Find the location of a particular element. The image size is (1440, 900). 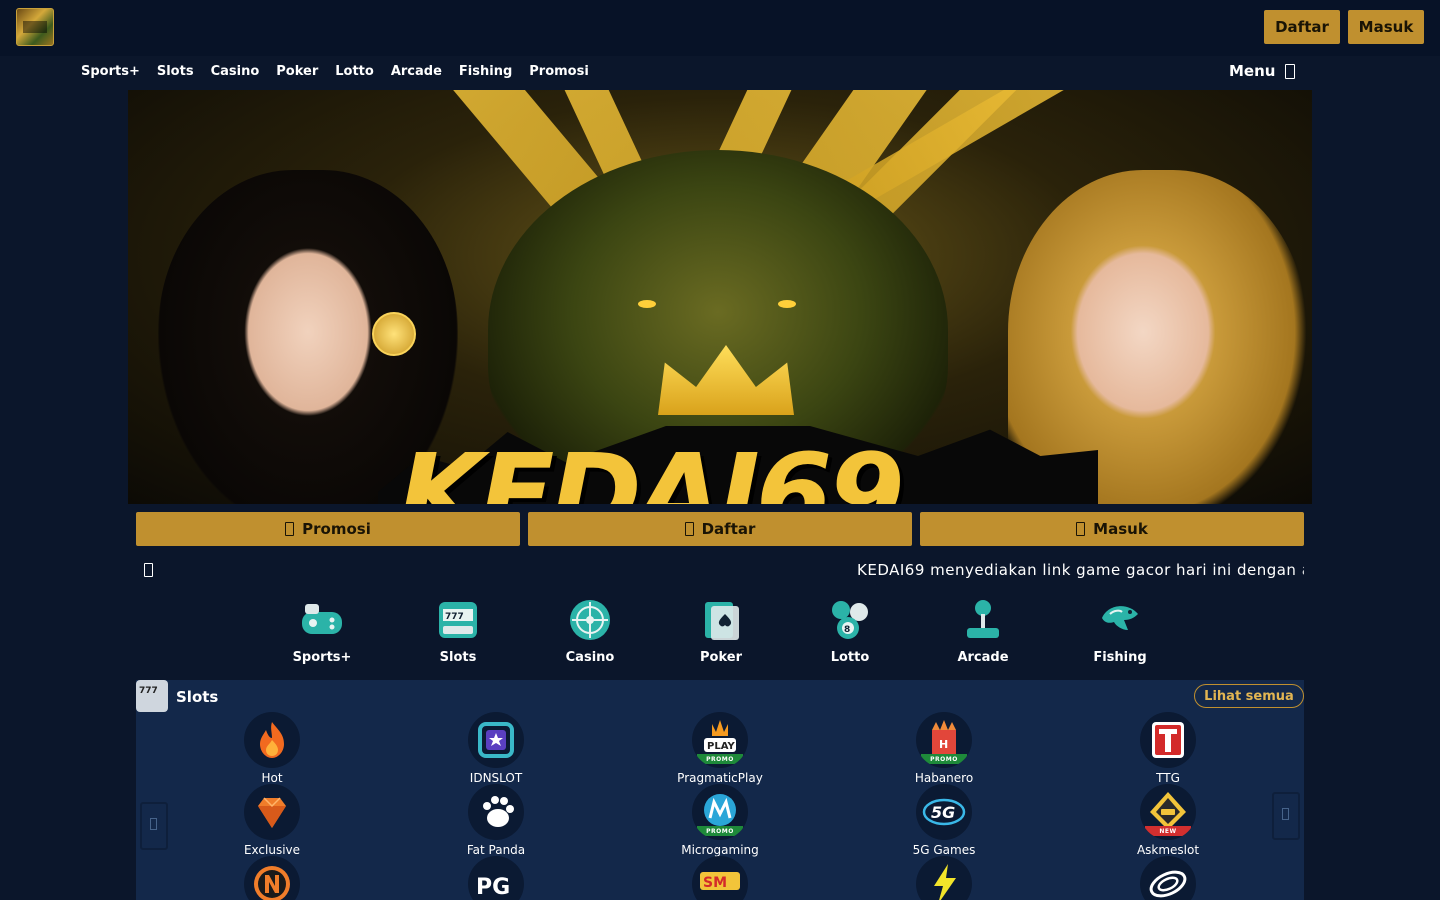

daftar-button-label: Daftar is located at coordinates (728, 529).